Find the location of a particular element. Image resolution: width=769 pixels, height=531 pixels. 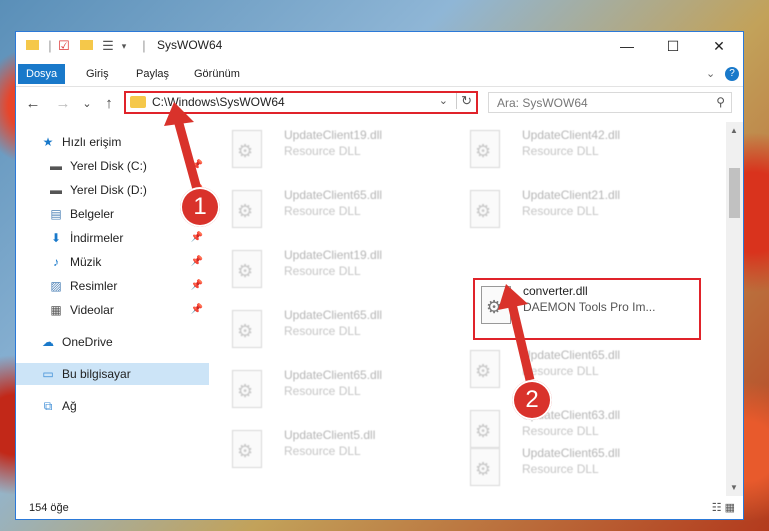

sidebar-item-label: Yerel Disk (D:) is located at coordinates (108, 190).